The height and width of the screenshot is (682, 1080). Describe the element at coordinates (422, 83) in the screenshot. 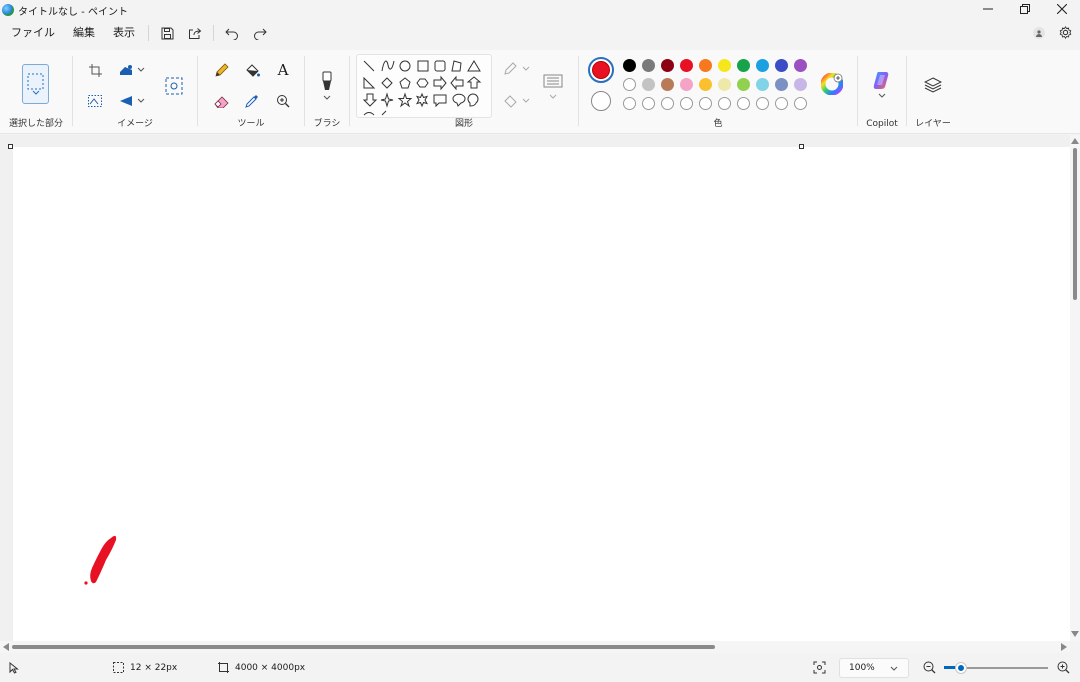

I see `hexagon-shape-icon` at that location.